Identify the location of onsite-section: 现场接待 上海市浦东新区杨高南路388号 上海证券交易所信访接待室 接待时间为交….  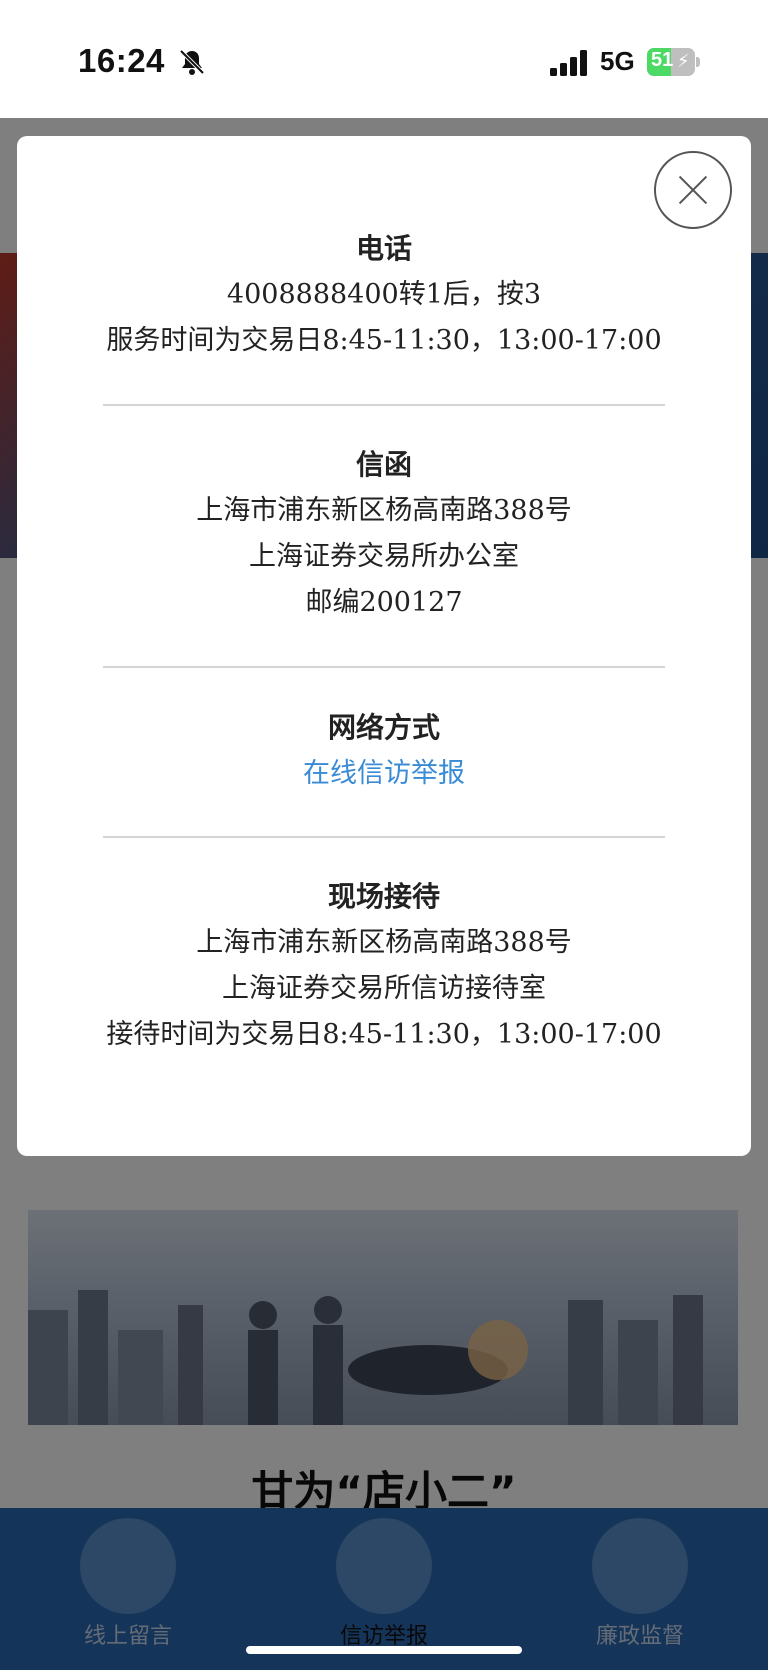
(384, 966).